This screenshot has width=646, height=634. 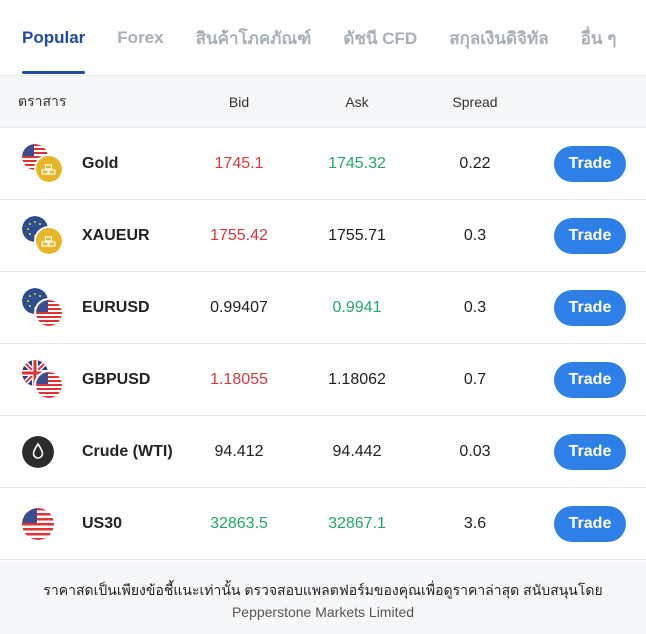 I want to click on tab-forex: Forex, so click(x=140, y=38).